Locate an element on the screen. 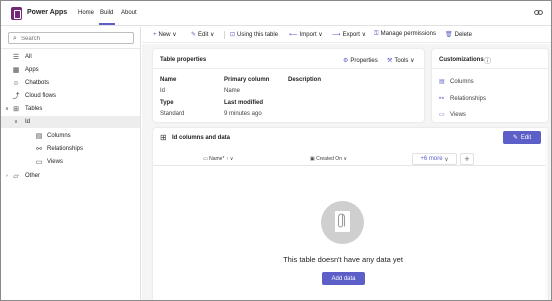 Image resolution: width=552 pixels, height=301 pixels. permissions-icon: ⚿ is located at coordinates (376, 34).